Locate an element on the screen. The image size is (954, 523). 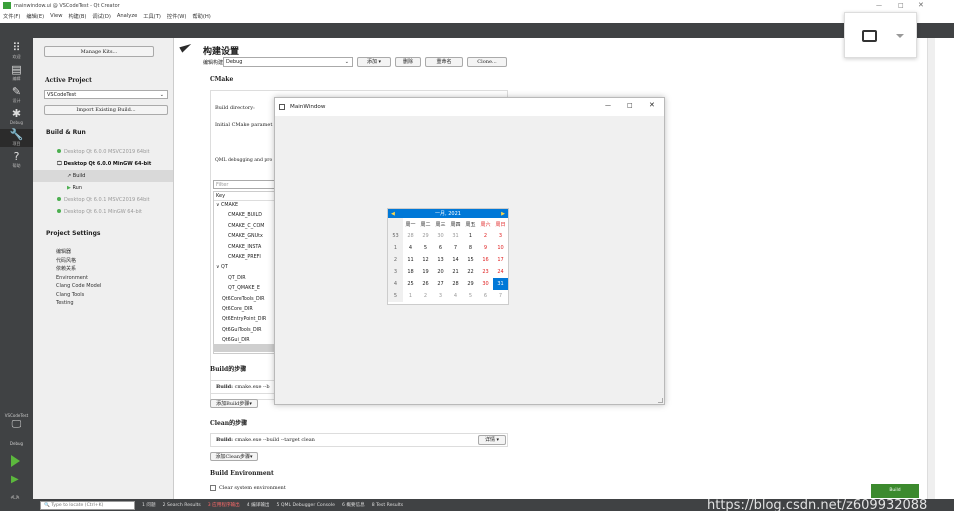
kit-item-0: Desktop Qt 6.0.0 MSVC2019 64bit is located at coordinates (103, 152).